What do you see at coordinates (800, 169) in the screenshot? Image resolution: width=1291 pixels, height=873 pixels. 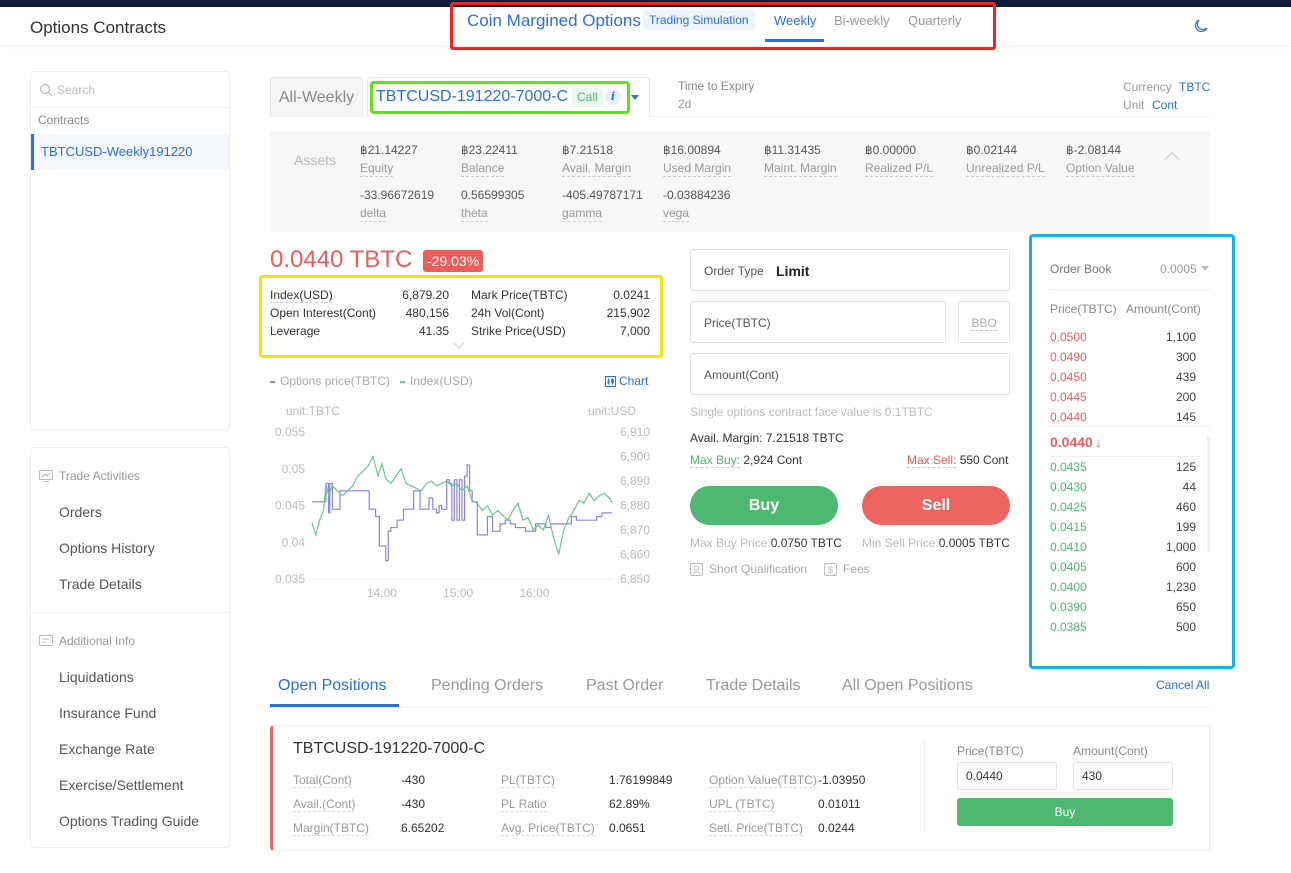 I see `asset-label: Maint. Margin` at bounding box center [800, 169].